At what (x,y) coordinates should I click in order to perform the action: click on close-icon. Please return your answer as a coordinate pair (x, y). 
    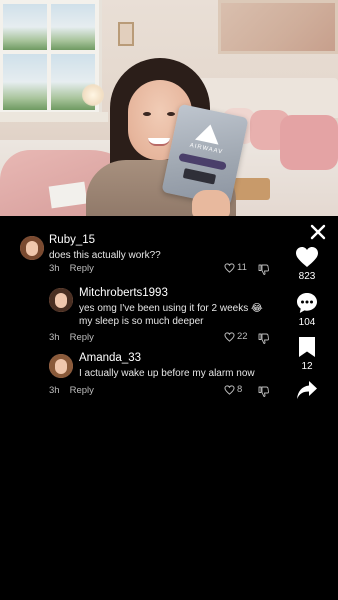
    Looking at the image, I should click on (318, 232).